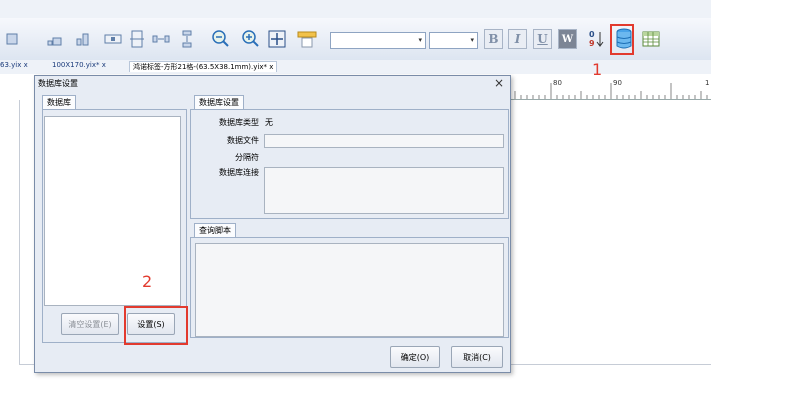 The width and height of the screenshot is (797, 420). What do you see at coordinates (243, 140) in the screenshot?
I see `data-file-label: 数据文件` at bounding box center [243, 140].